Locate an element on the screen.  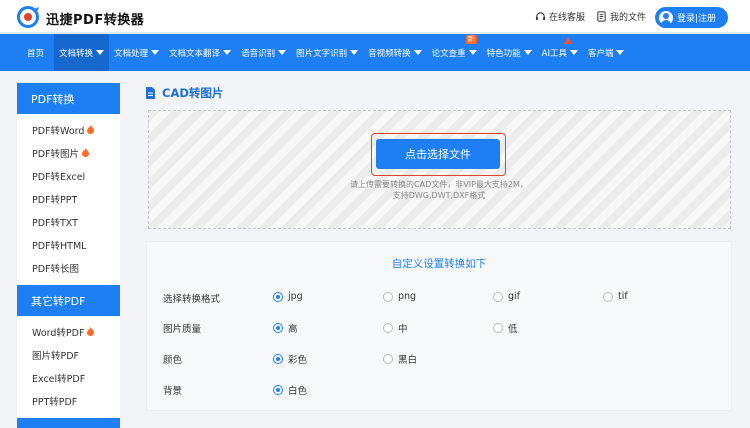
nav-label: 首页 is located at coordinates (36, 53).